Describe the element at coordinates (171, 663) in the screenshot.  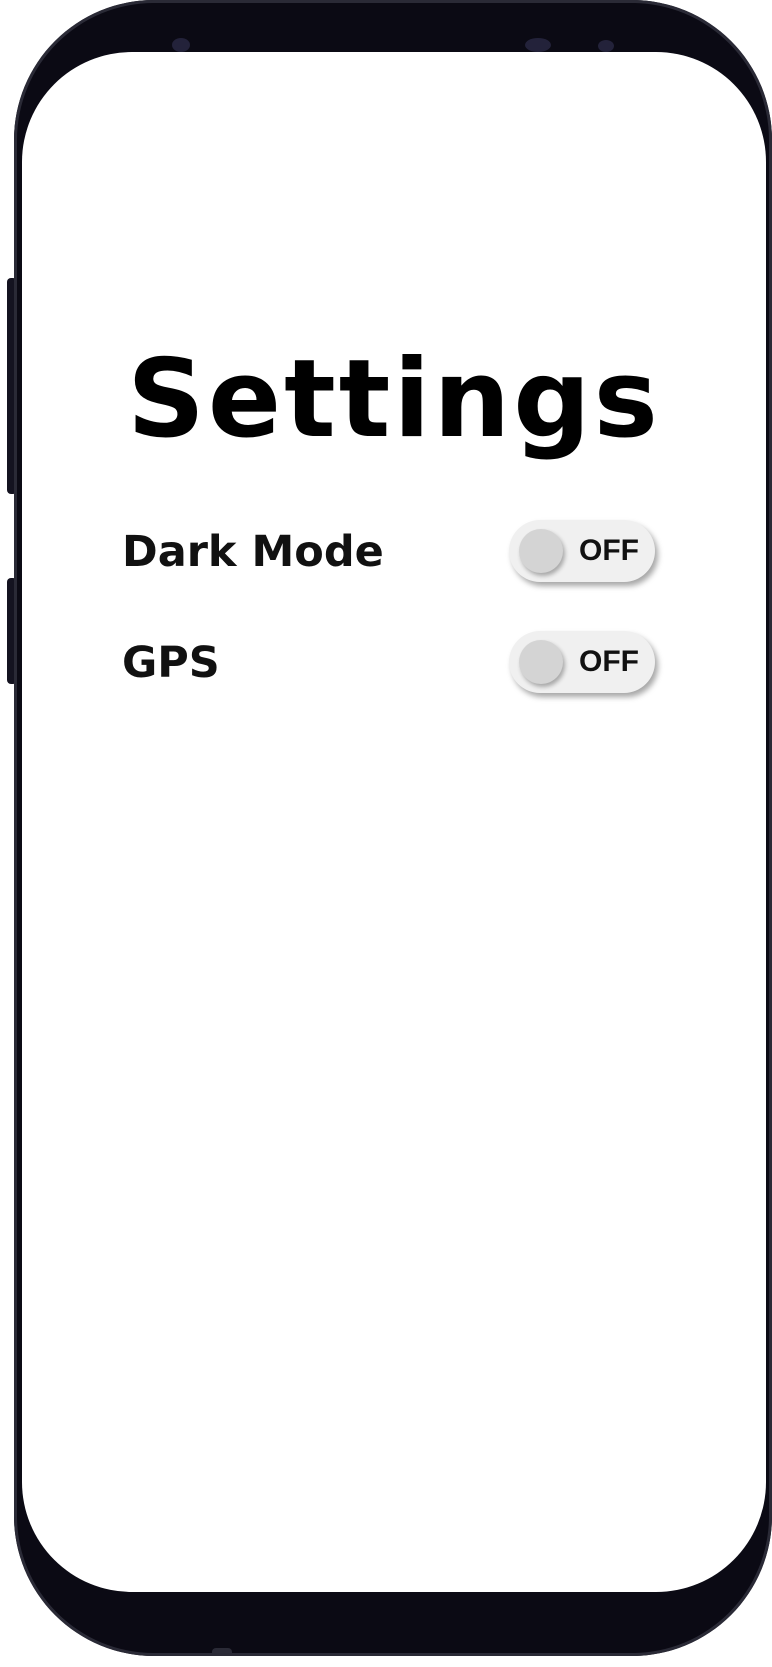
I see `setting-label-gps: GPS` at that location.